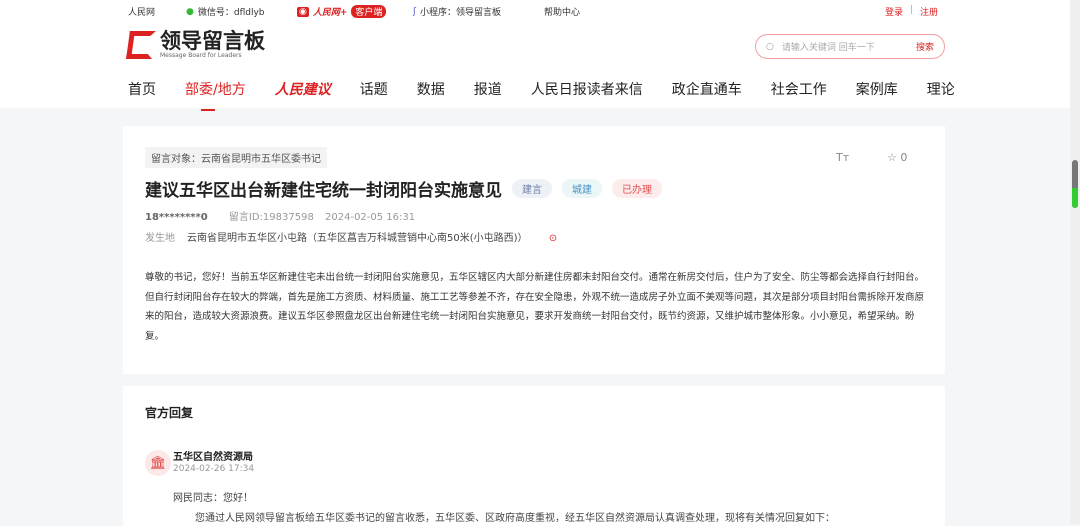 Image resolution: width=1080 pixels, height=526 pixels. I want to click on status-badge: 已办理, so click(637, 188).